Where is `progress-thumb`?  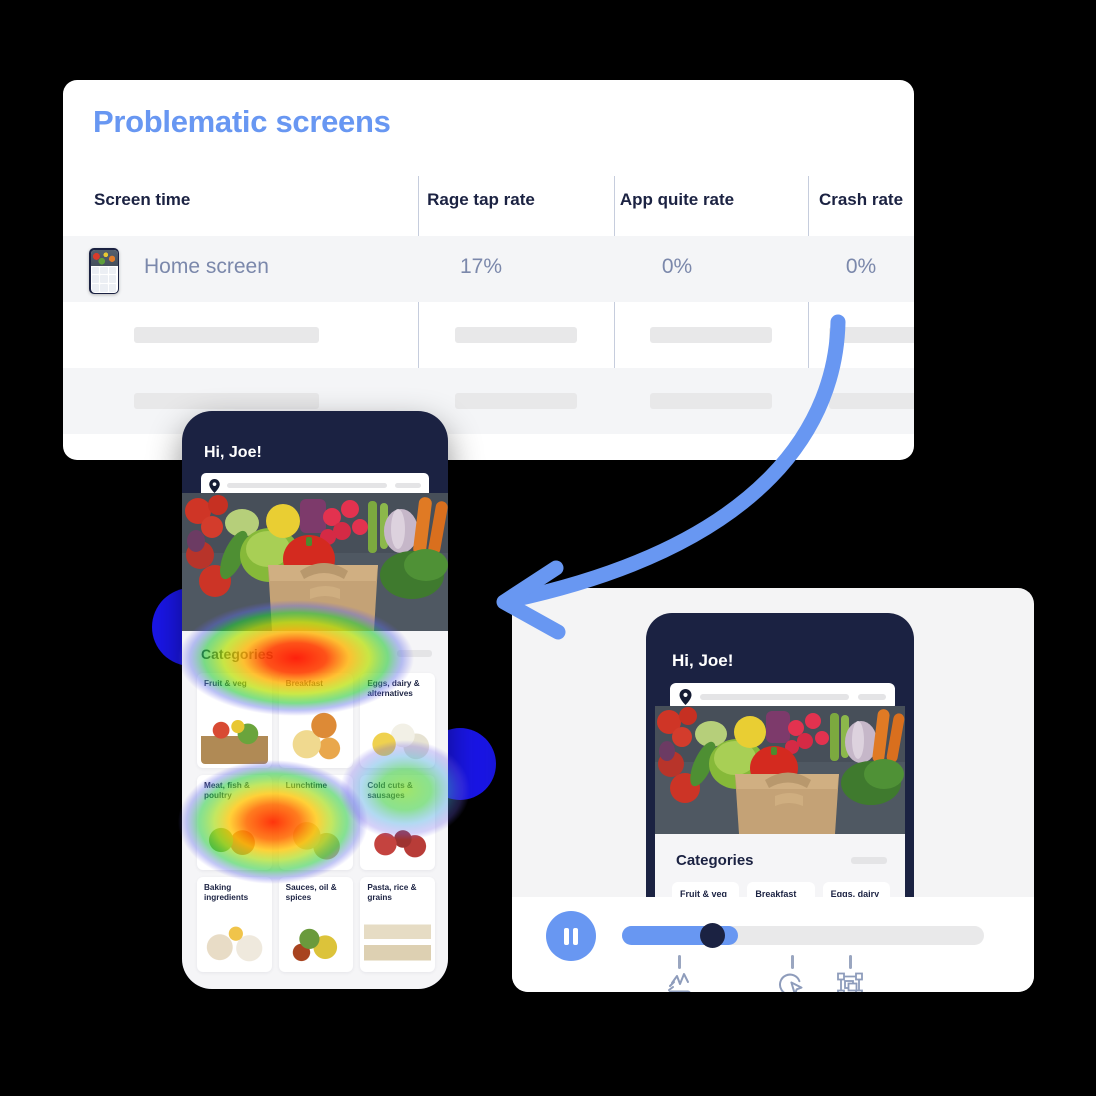
progress-thumb is located at coordinates (712, 935).